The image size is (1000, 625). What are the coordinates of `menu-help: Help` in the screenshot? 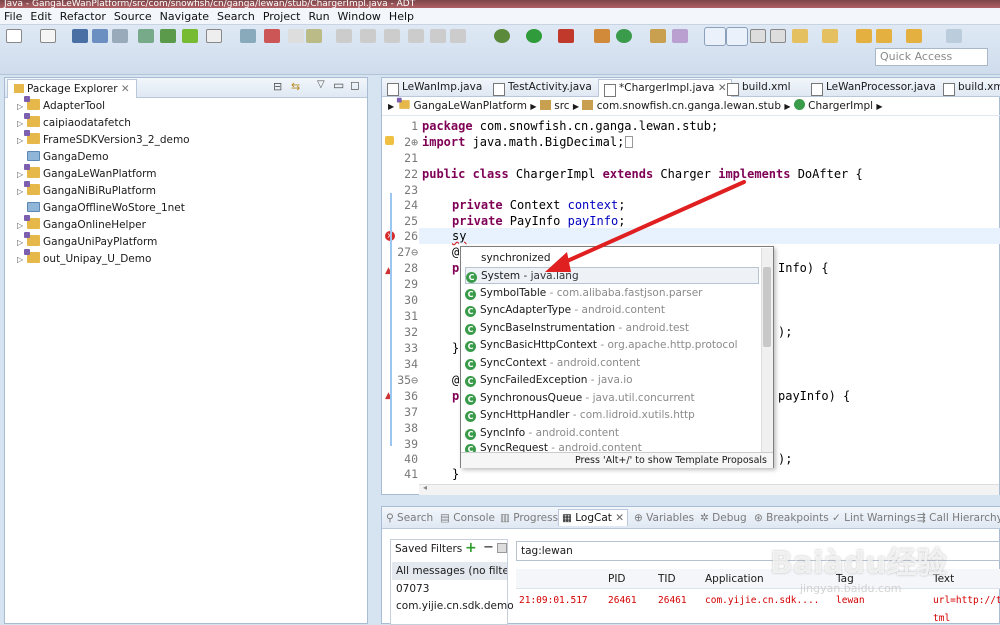 It's located at (401, 16).